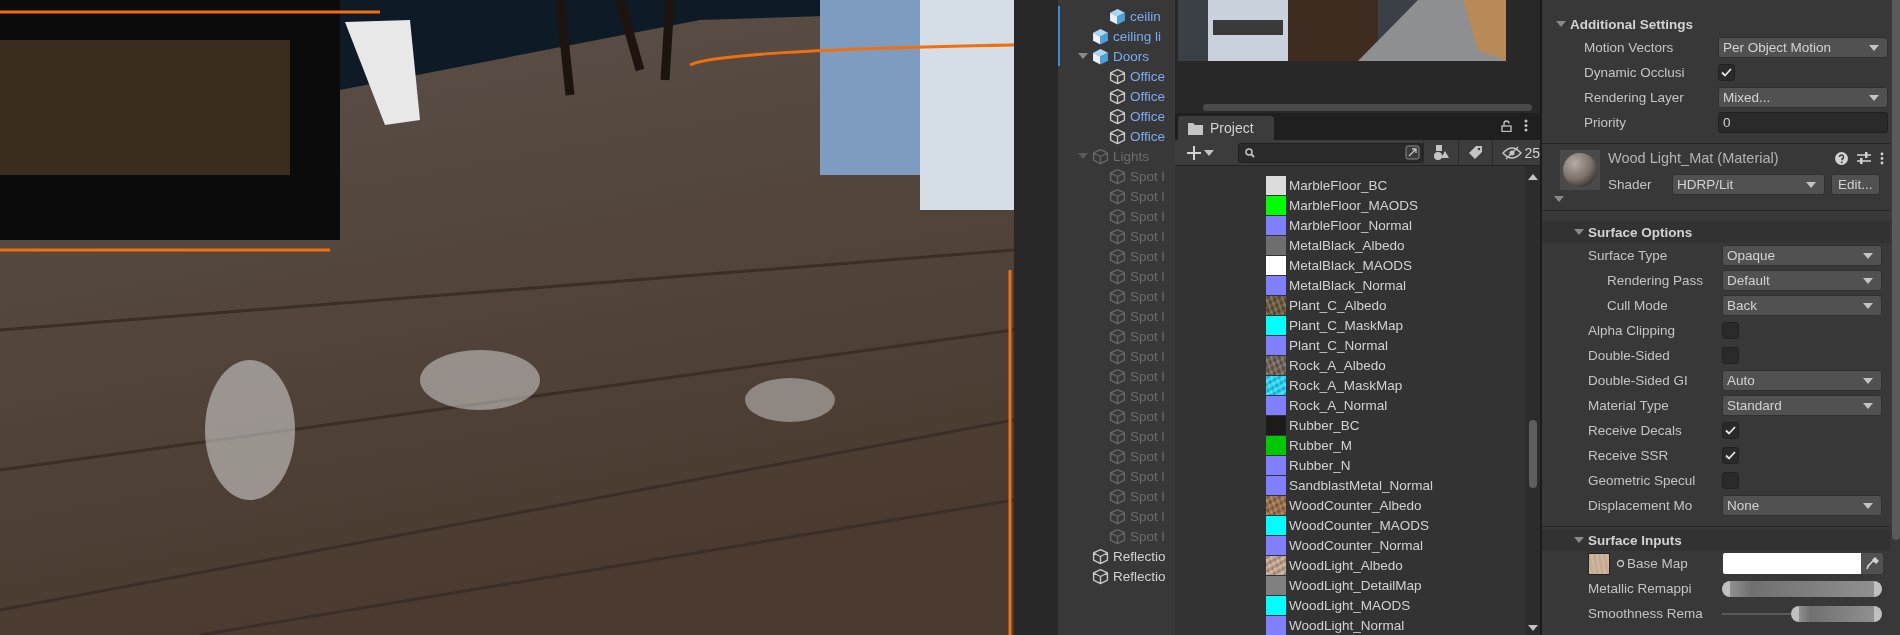  I want to click on asset-item: MetalBlack_MAODS, so click(1351, 265).